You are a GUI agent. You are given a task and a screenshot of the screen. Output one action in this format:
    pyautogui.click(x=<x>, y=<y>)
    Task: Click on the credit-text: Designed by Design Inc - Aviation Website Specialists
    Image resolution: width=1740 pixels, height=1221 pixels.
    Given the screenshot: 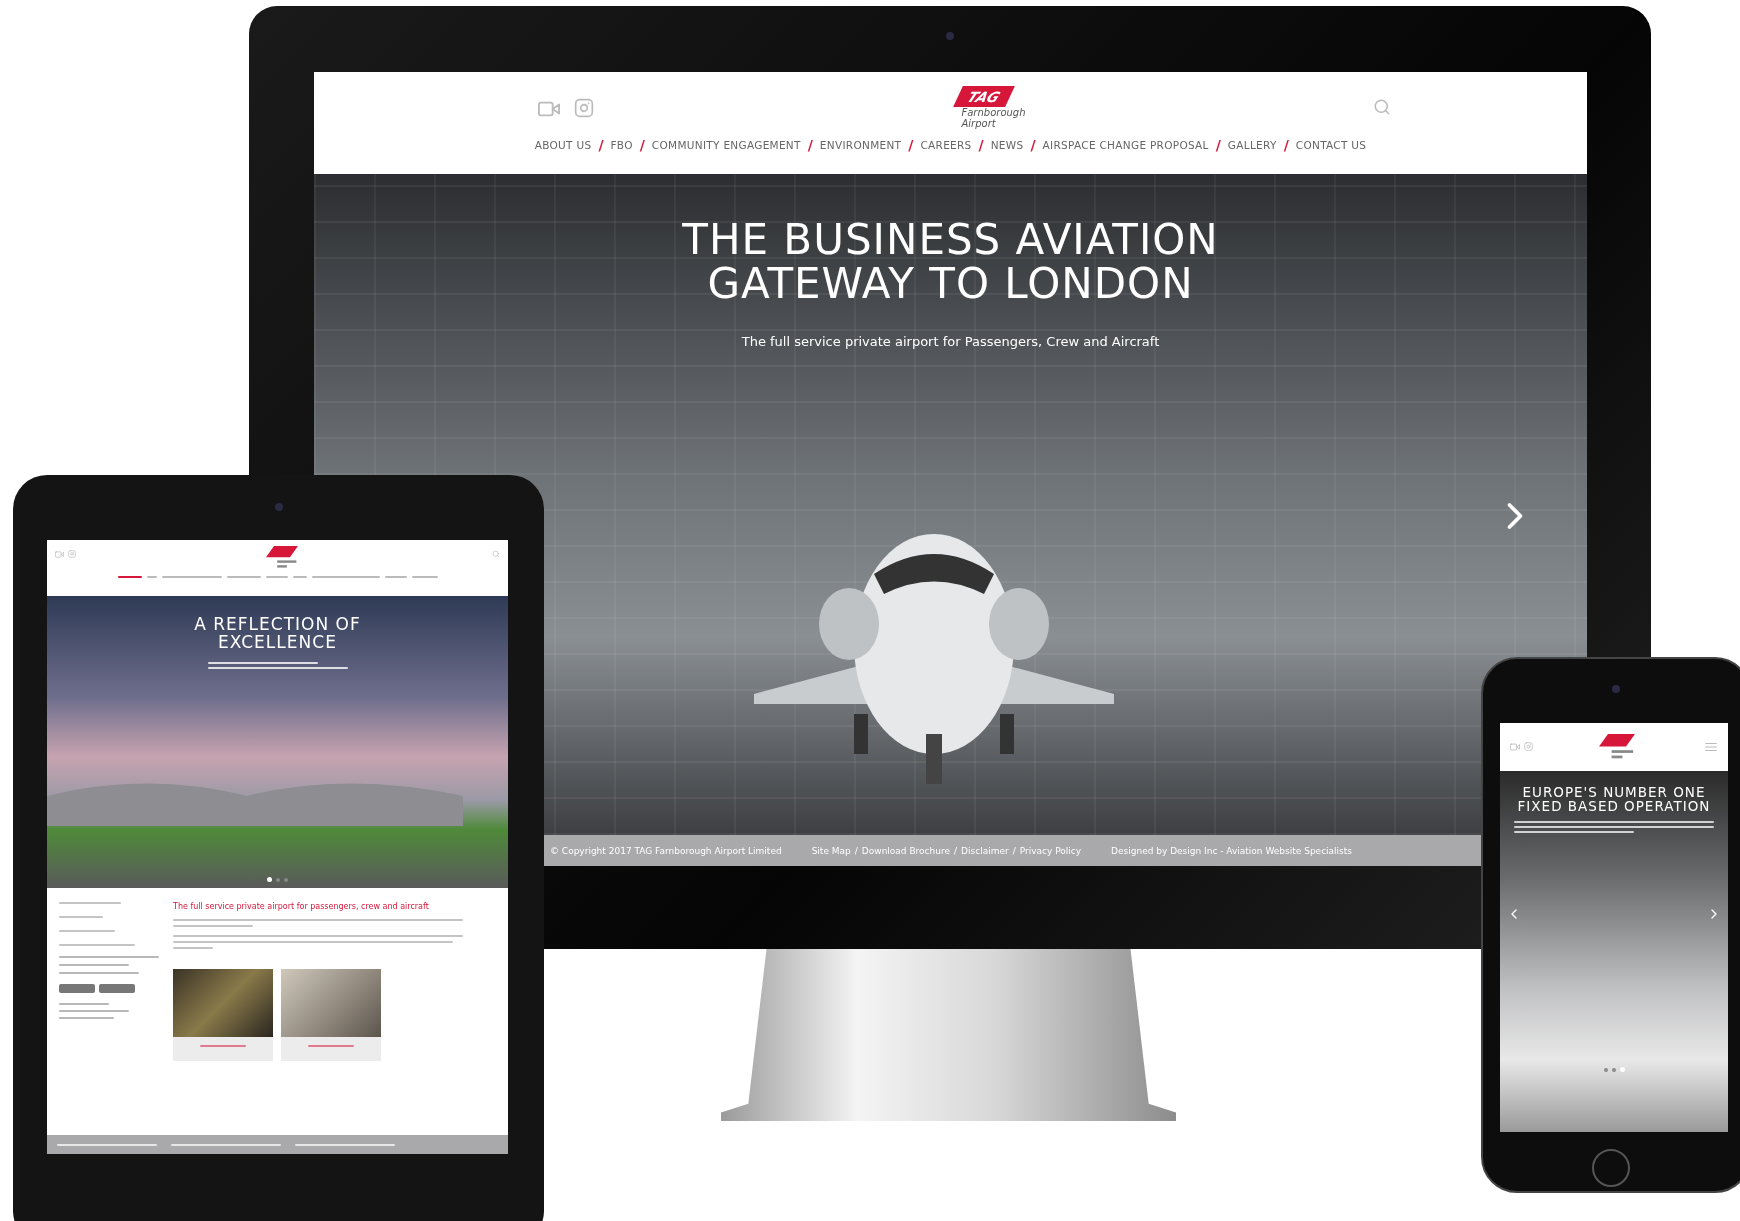 What is the action you would take?
    pyautogui.click(x=1231, y=850)
    